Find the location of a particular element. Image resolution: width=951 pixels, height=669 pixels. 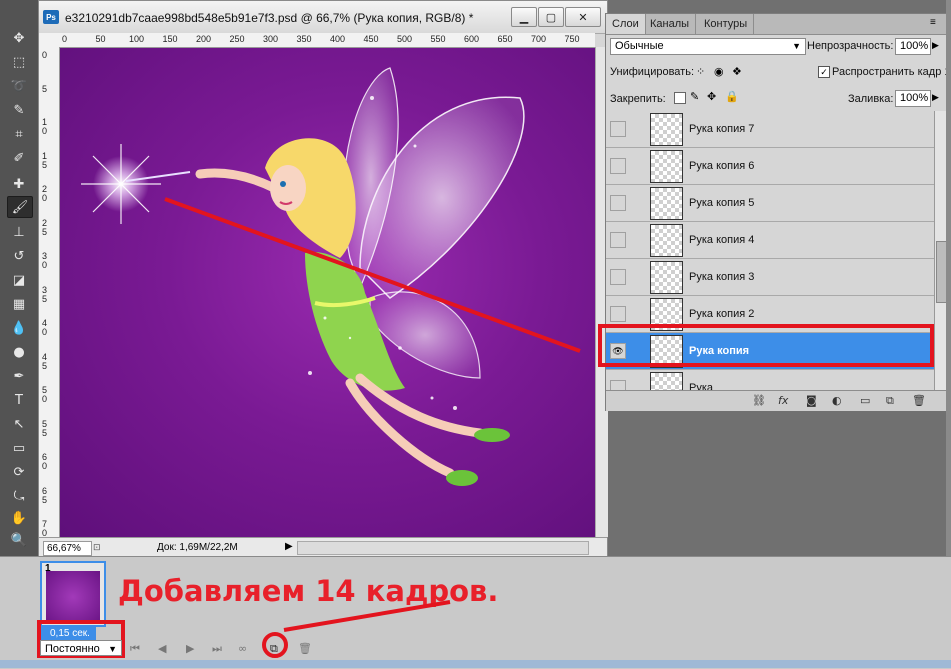

tab-layers: Слои is located at coordinates (626, 24).